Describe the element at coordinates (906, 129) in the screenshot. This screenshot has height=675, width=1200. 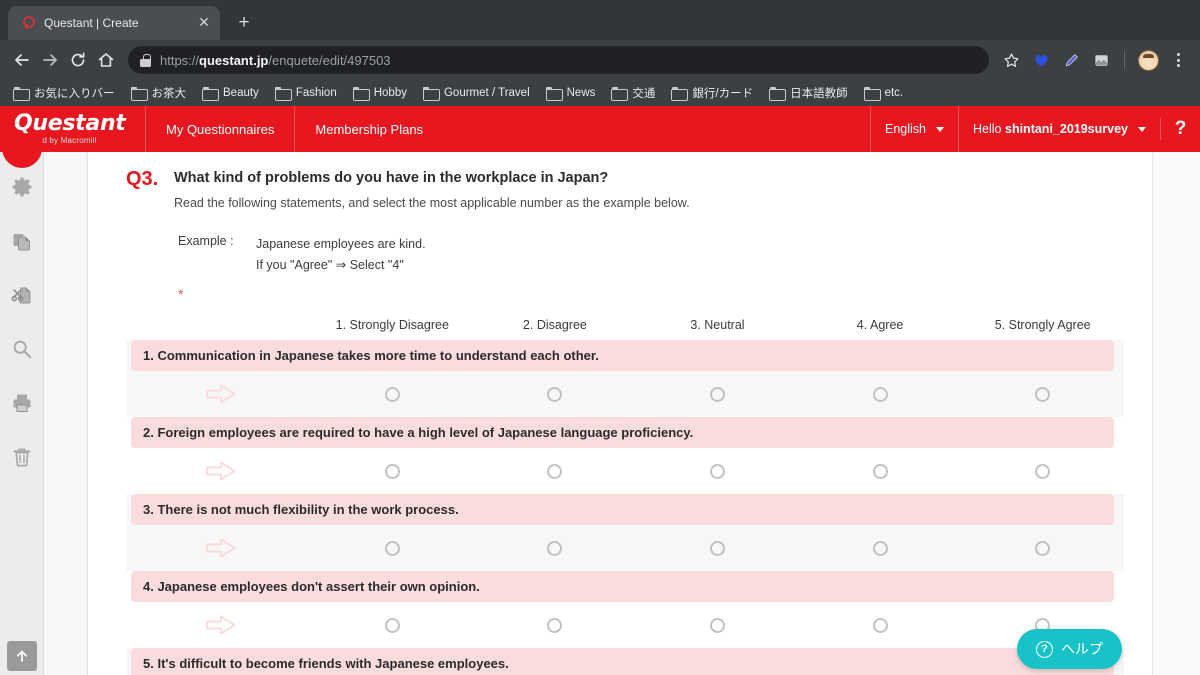
I see `language-label: English` at that location.